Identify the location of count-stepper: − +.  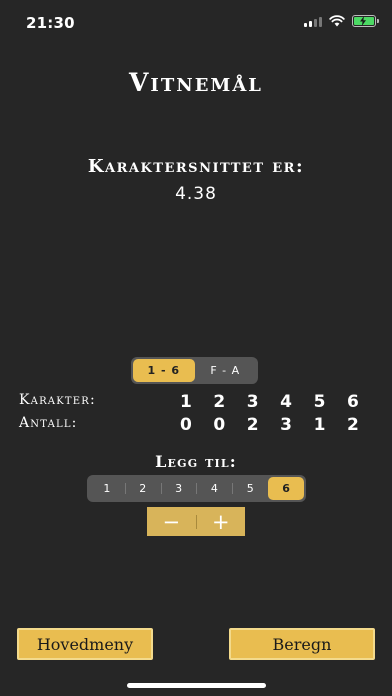
(196, 521).